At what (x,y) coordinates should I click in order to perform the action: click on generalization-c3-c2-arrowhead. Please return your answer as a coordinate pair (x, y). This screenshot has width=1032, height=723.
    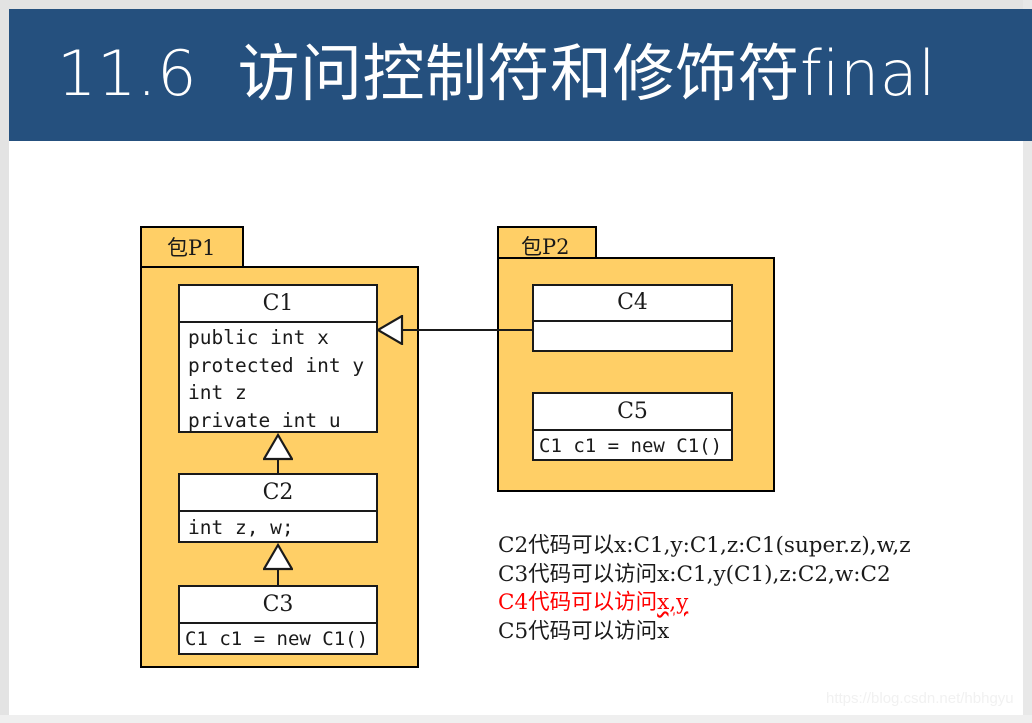
    Looking at the image, I should click on (278, 557).